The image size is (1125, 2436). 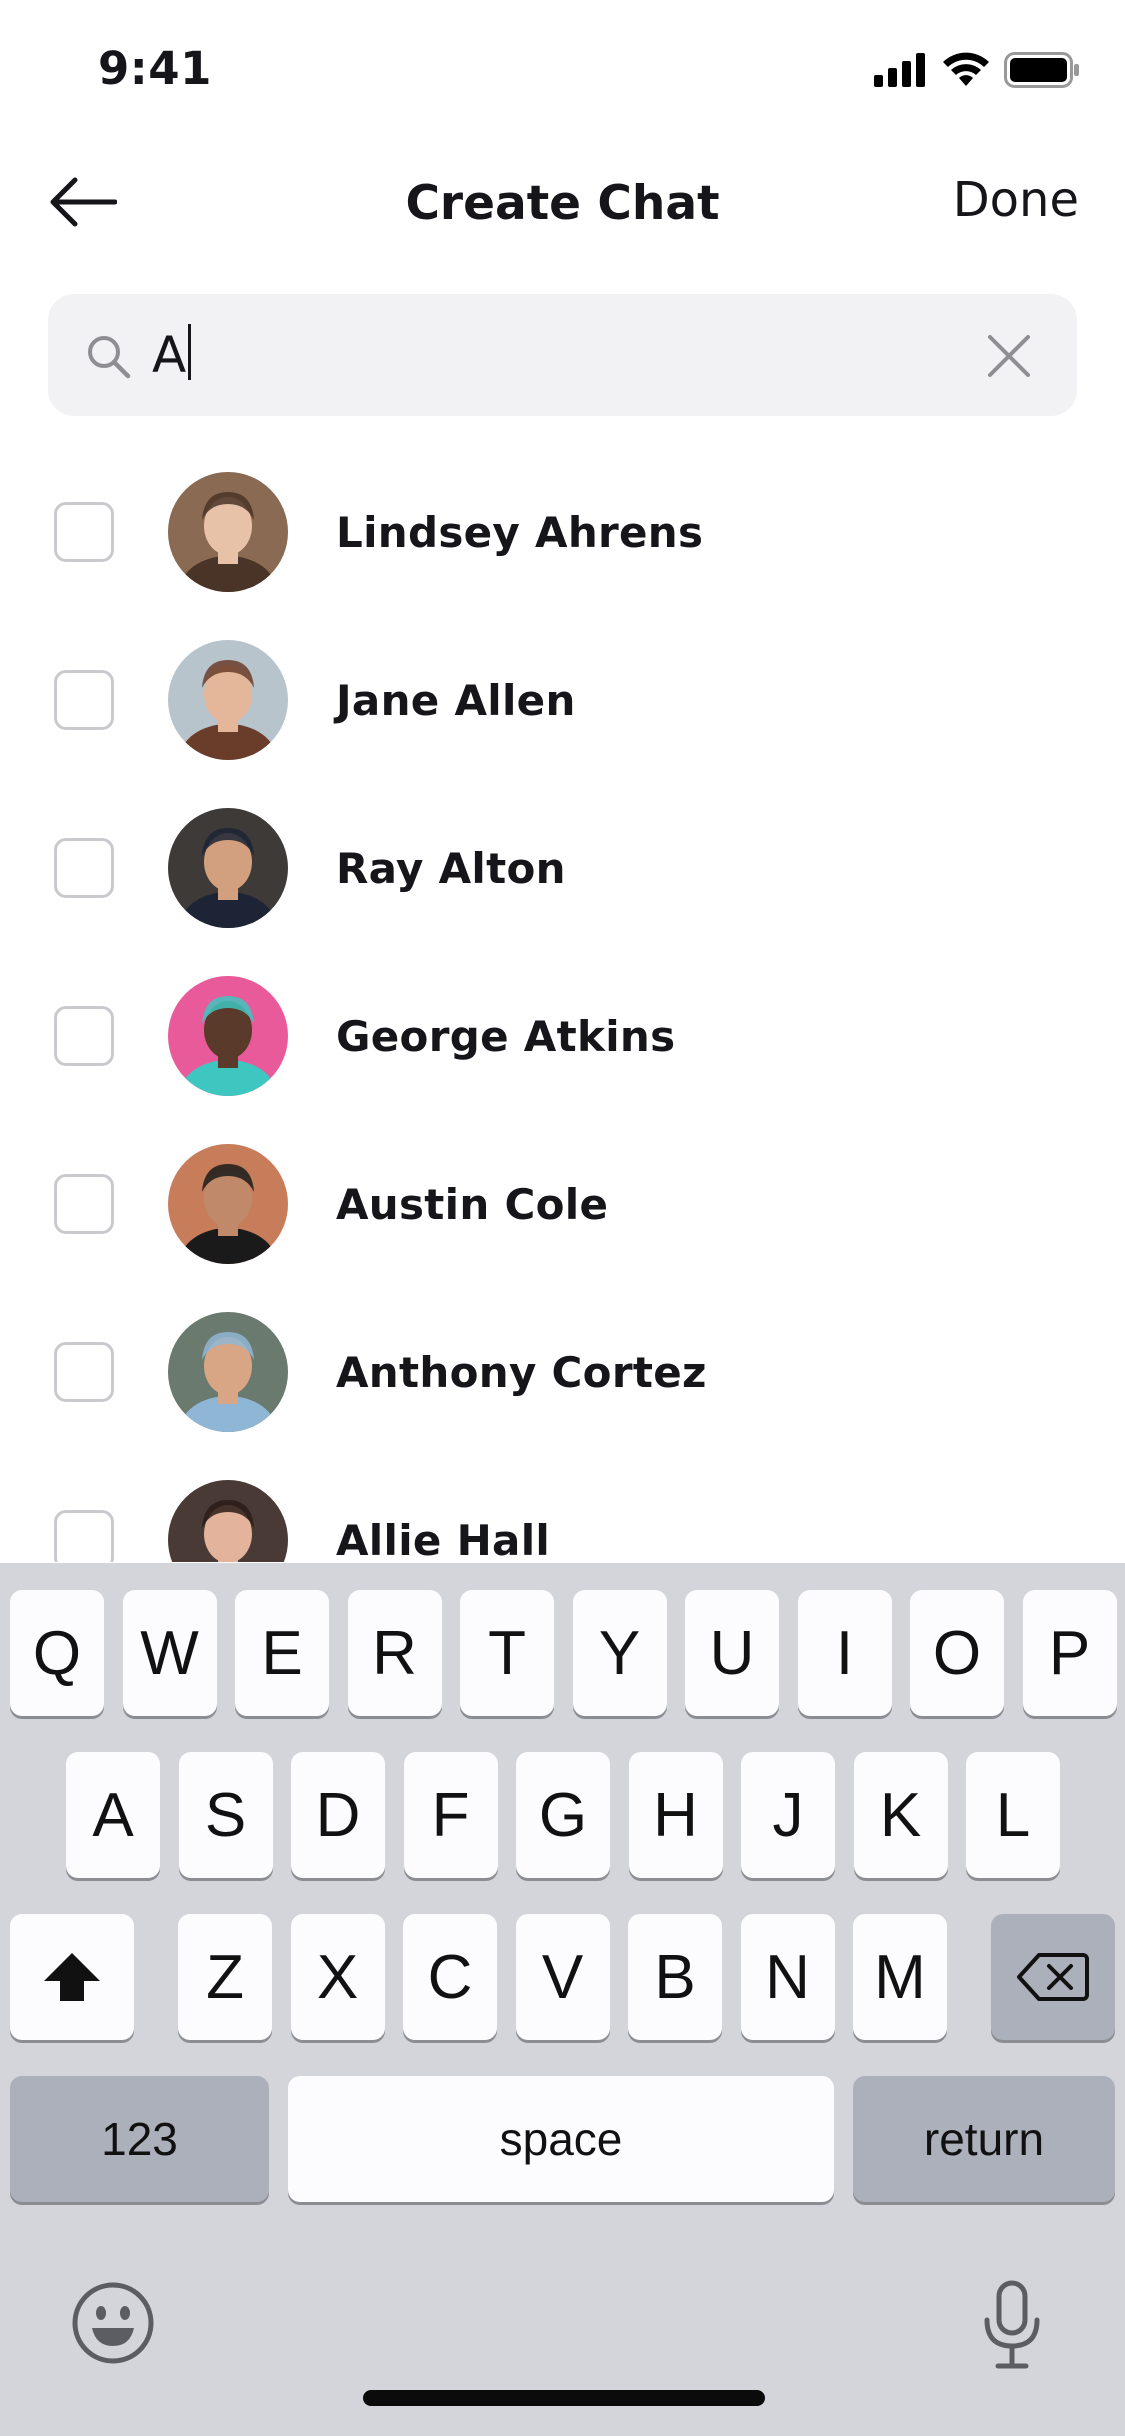 I want to click on contact-row: Jane Allen, so click(x=562, y=714).